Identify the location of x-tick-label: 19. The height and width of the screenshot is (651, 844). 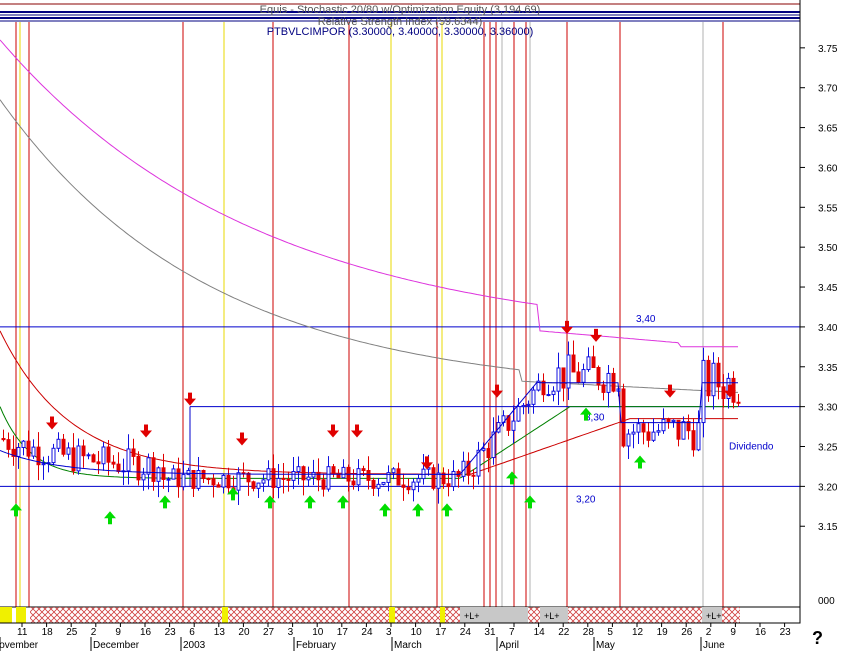
(663, 632).